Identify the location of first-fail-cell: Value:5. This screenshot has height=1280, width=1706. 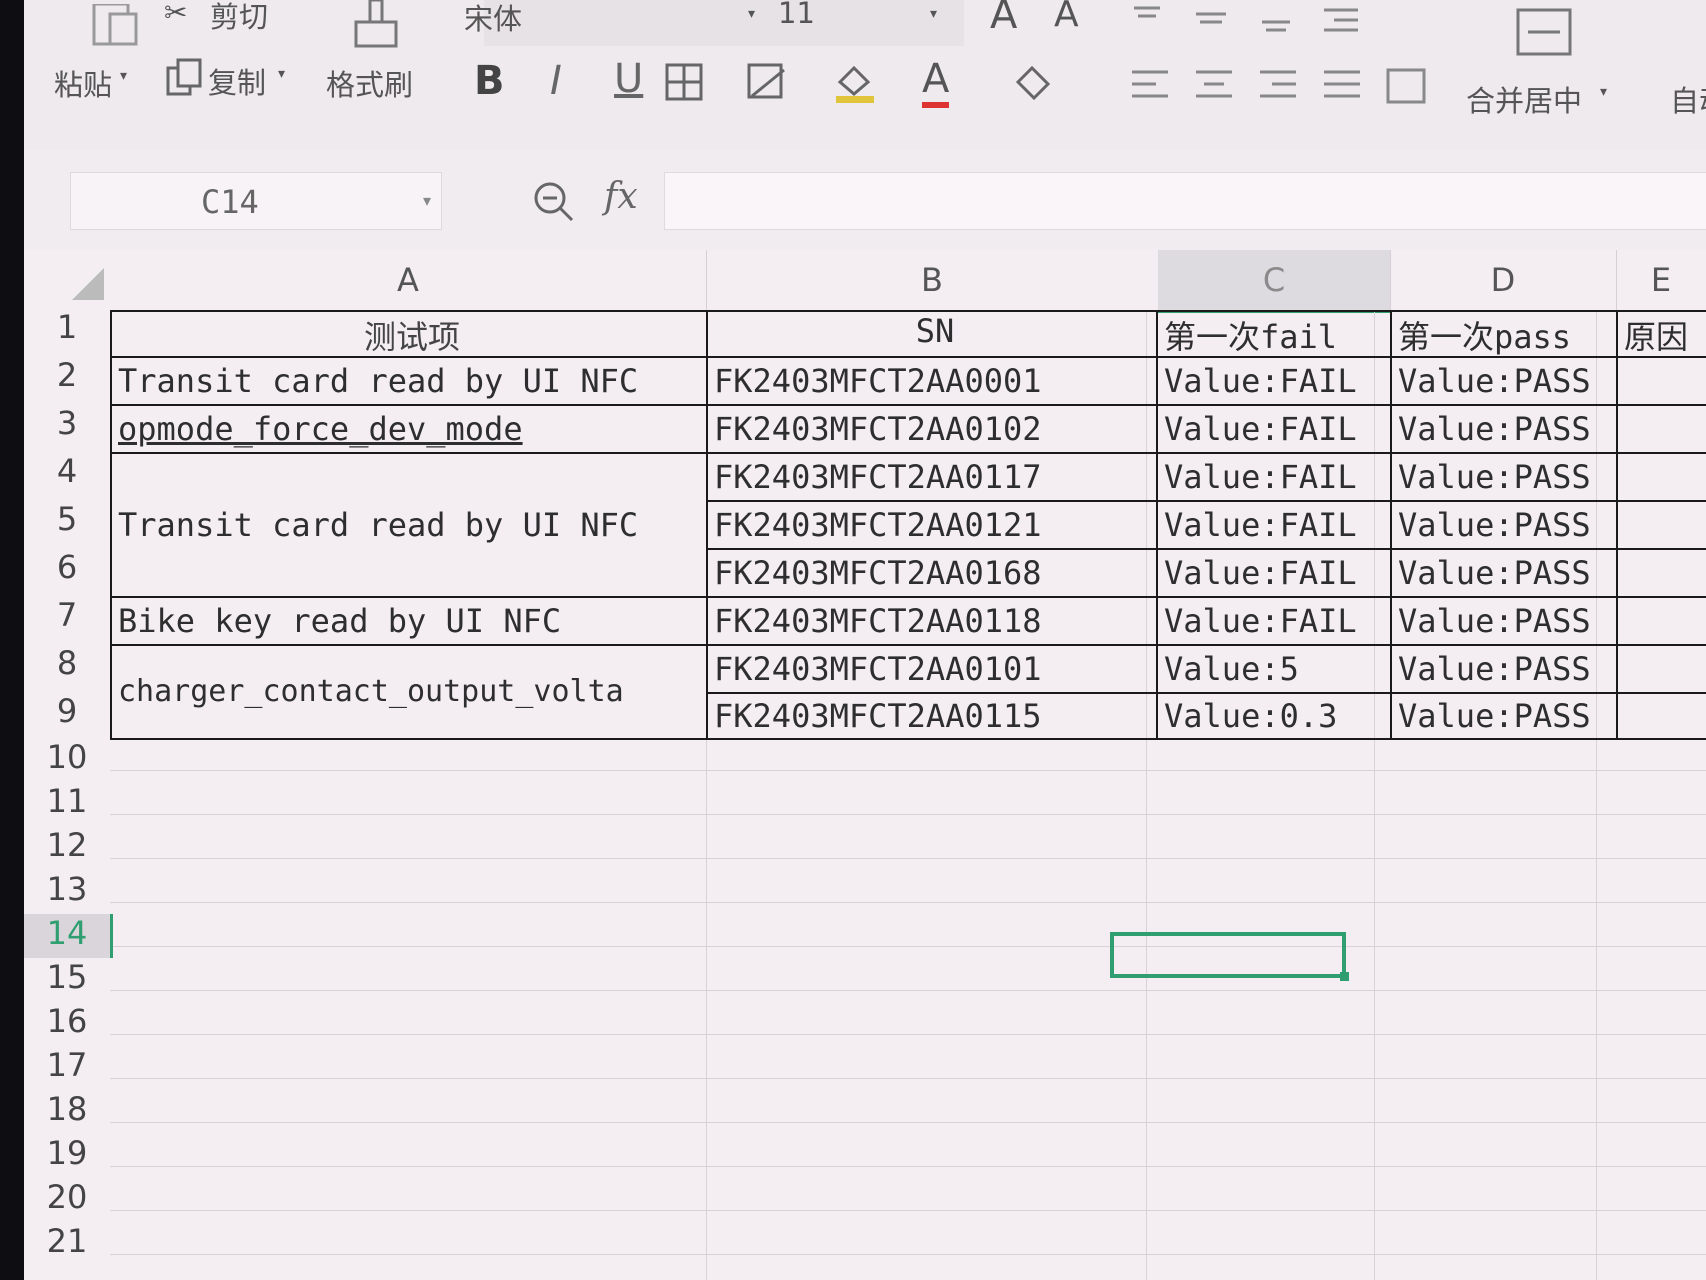
(1274, 669).